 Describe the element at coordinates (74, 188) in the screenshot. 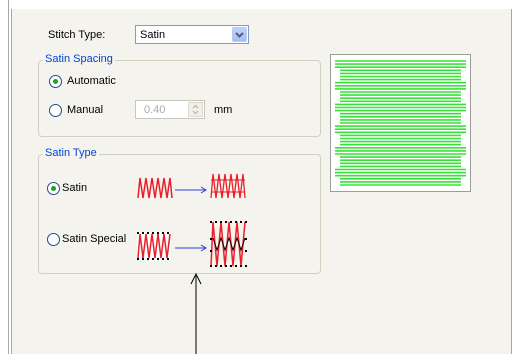

I see `satin-option-label: Satin` at that location.